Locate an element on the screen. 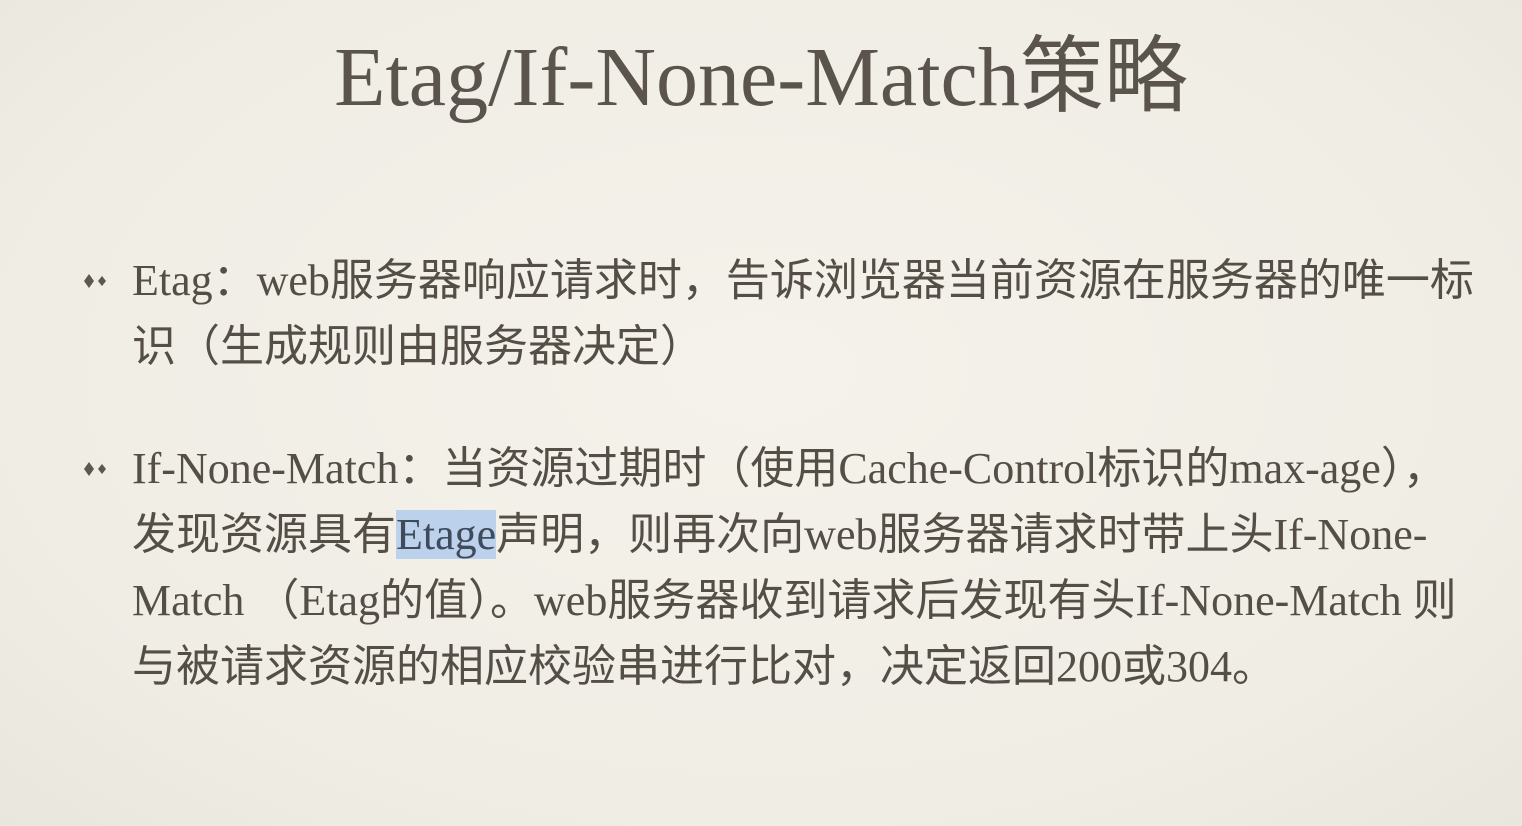  selected-text-highlight: Etage is located at coordinates (446, 534).